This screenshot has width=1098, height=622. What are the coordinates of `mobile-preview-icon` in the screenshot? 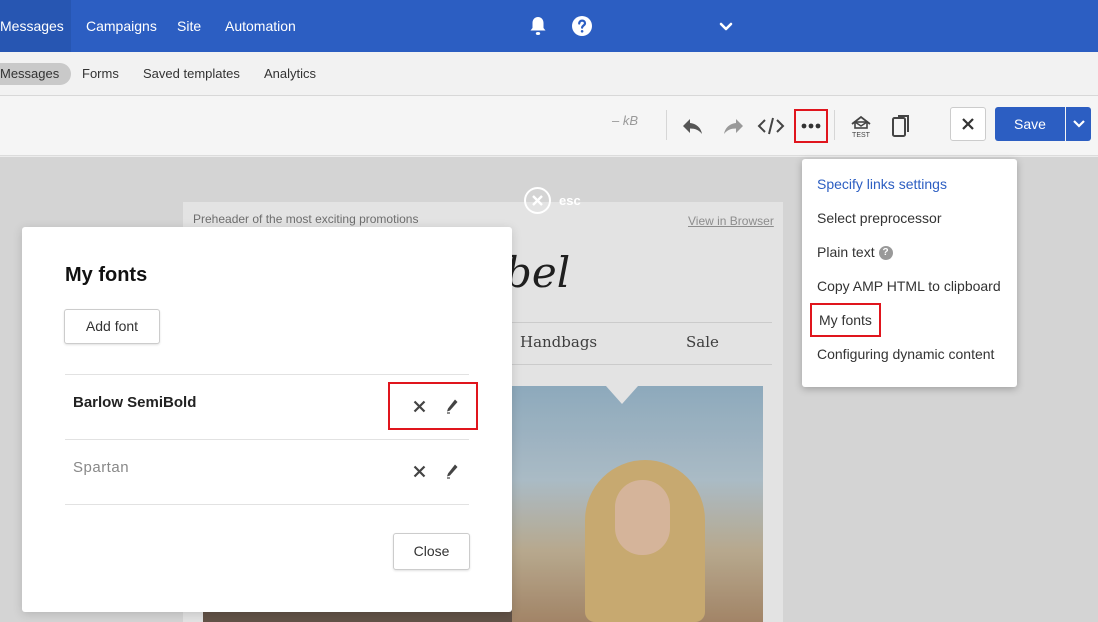 It's located at (901, 126).